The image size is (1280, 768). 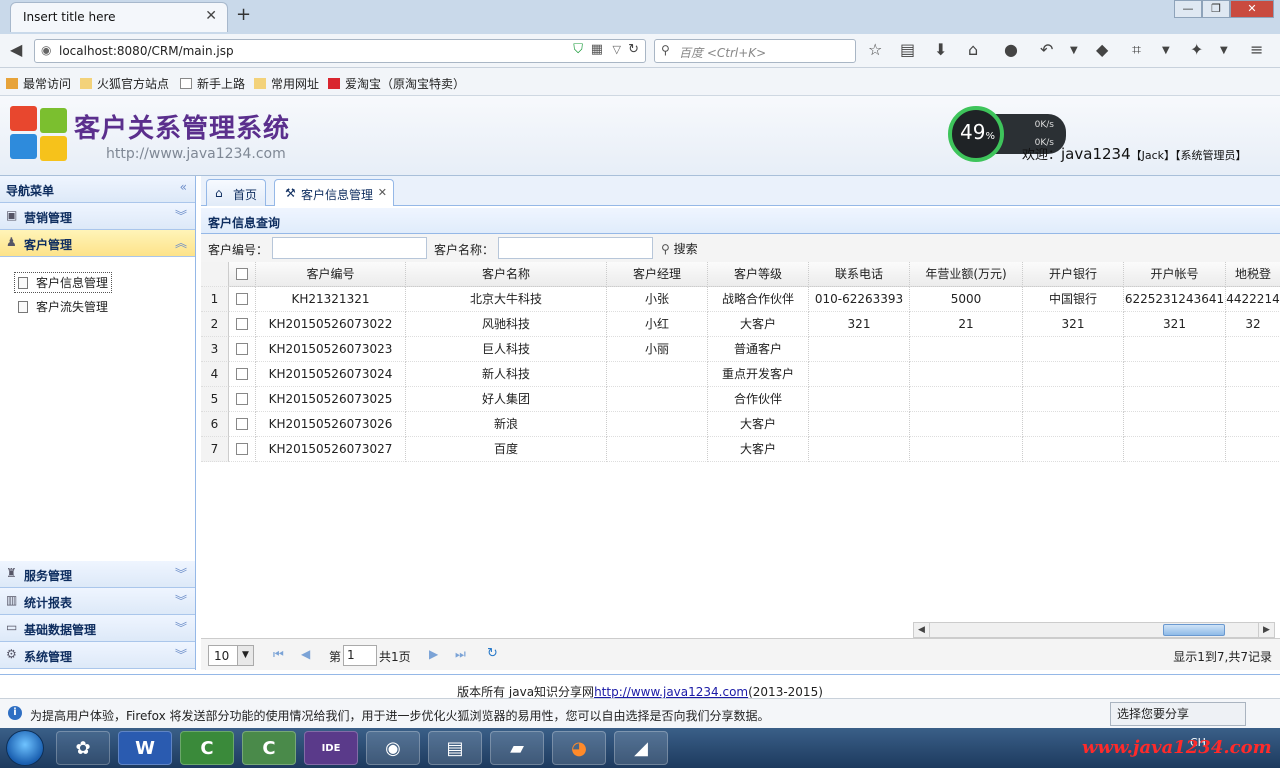 I want to click on close-window-icon: ✕, so click(x=1252, y=9).